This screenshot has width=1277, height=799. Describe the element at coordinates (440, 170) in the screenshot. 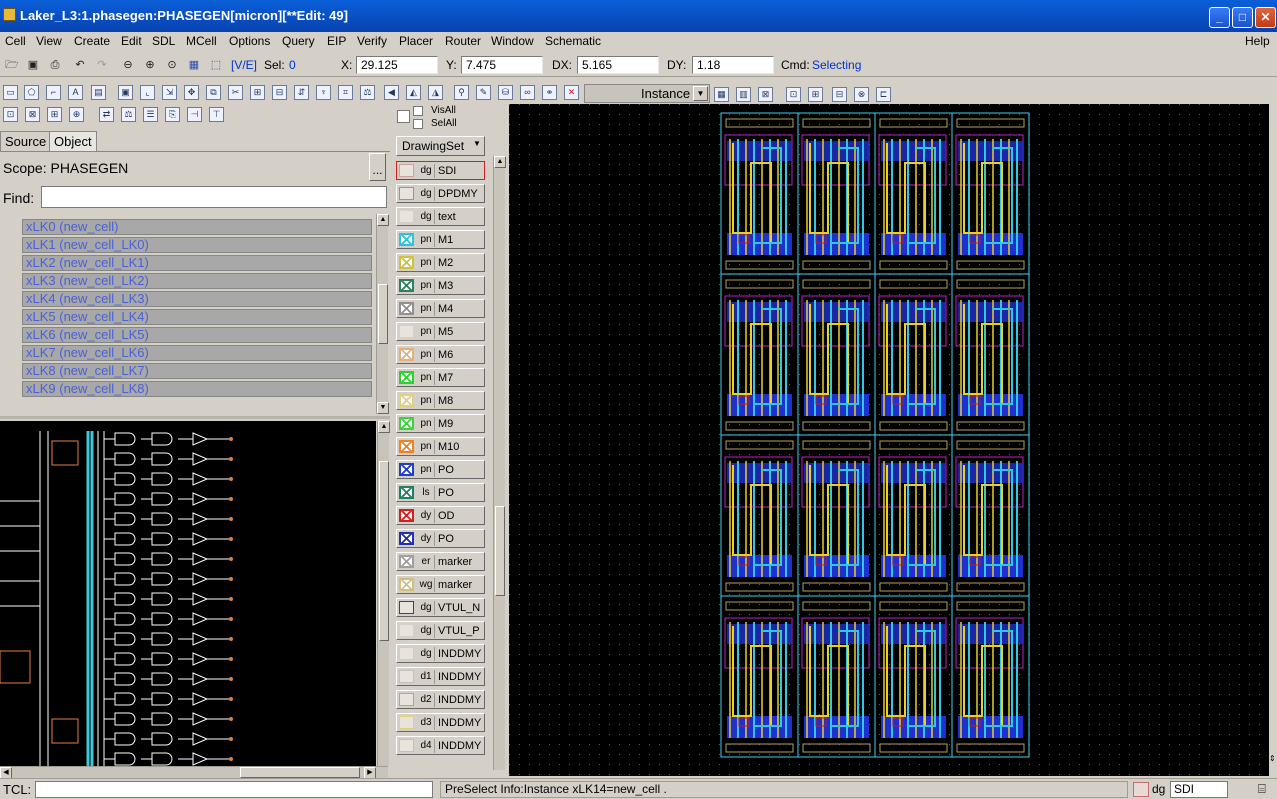

I see `layer-button: dg SDI` at that location.